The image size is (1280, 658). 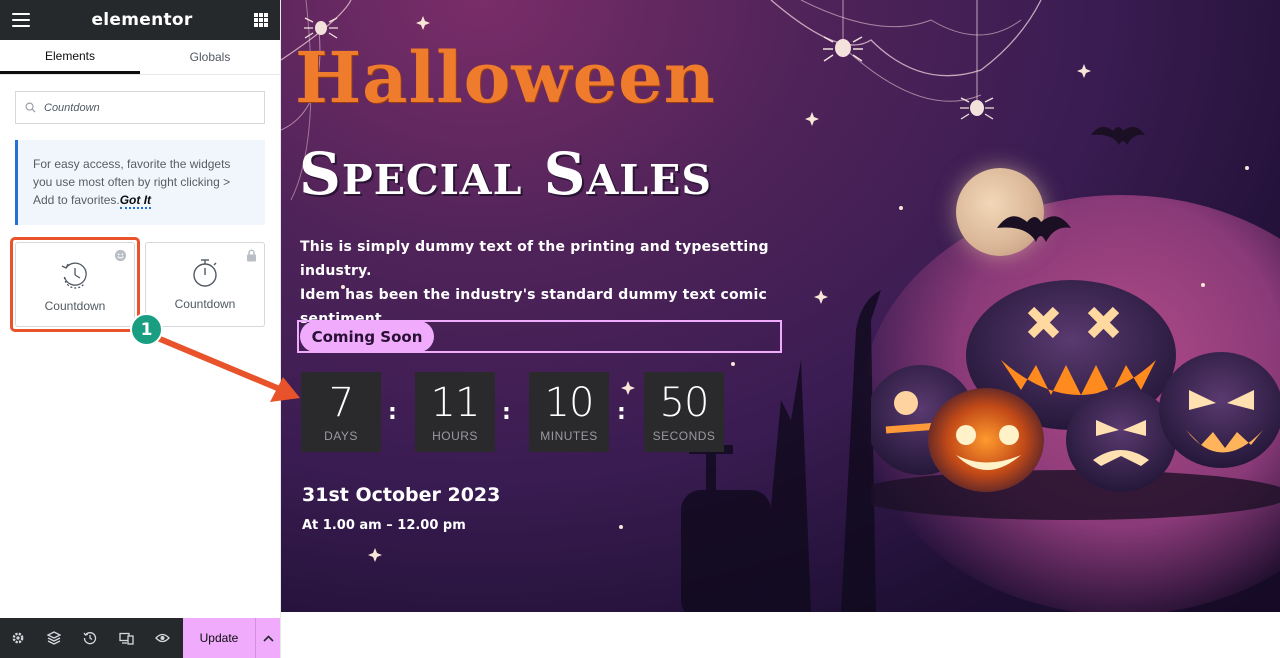 What do you see at coordinates (144, 107) in the screenshot?
I see `search-input` at bounding box center [144, 107].